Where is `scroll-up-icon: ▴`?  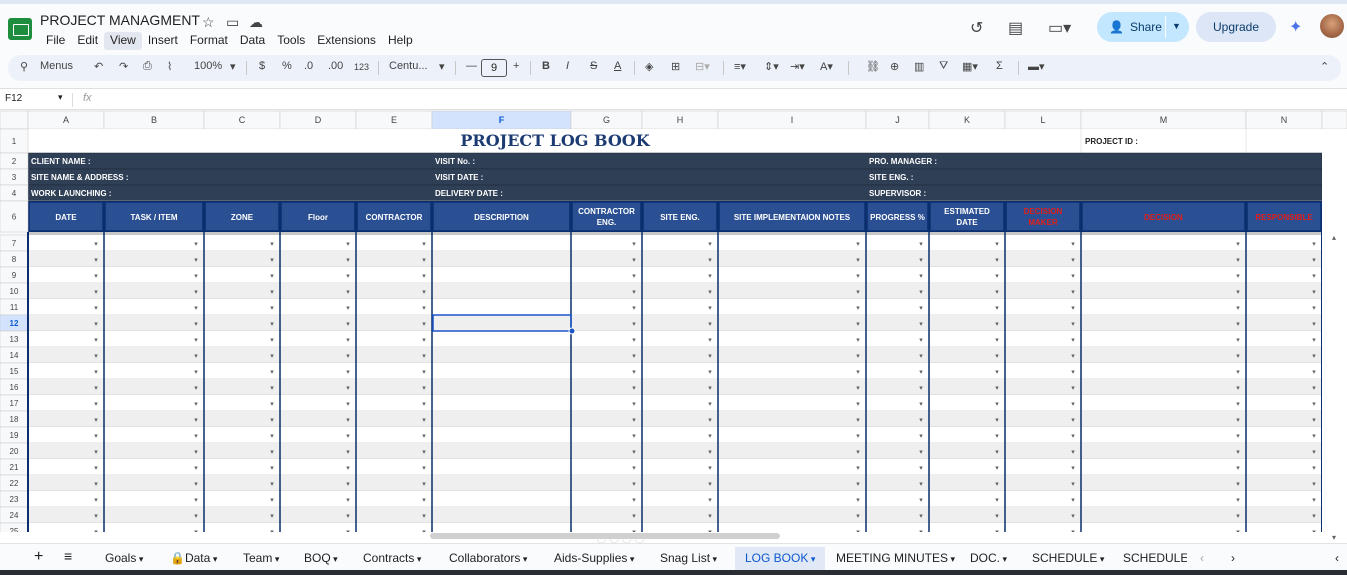 scroll-up-icon: ▴ is located at coordinates (1334, 237).